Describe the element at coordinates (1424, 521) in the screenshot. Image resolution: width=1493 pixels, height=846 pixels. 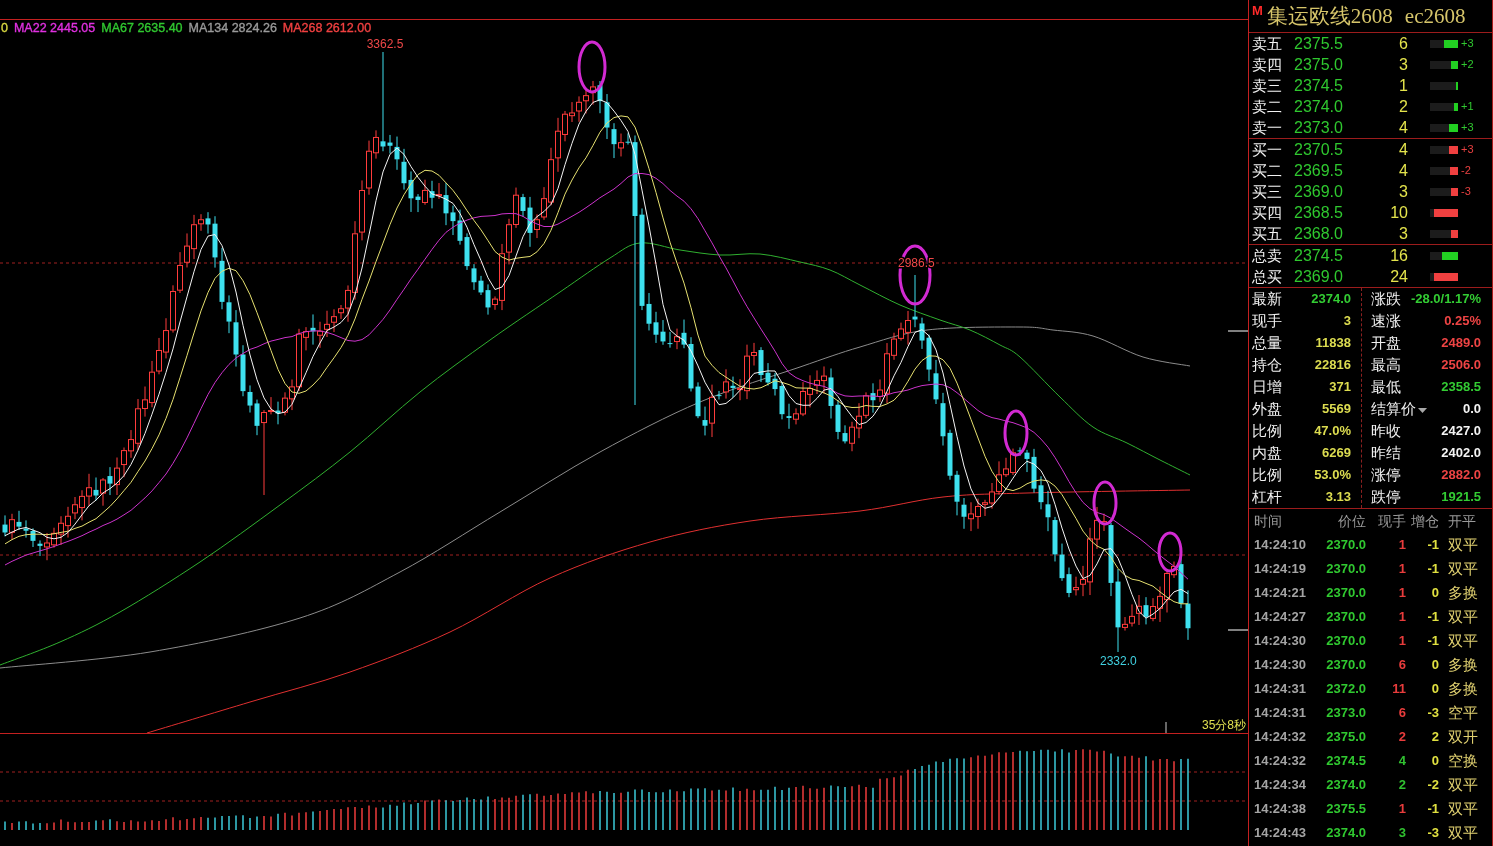
I see `column-header: 增仓` at that location.